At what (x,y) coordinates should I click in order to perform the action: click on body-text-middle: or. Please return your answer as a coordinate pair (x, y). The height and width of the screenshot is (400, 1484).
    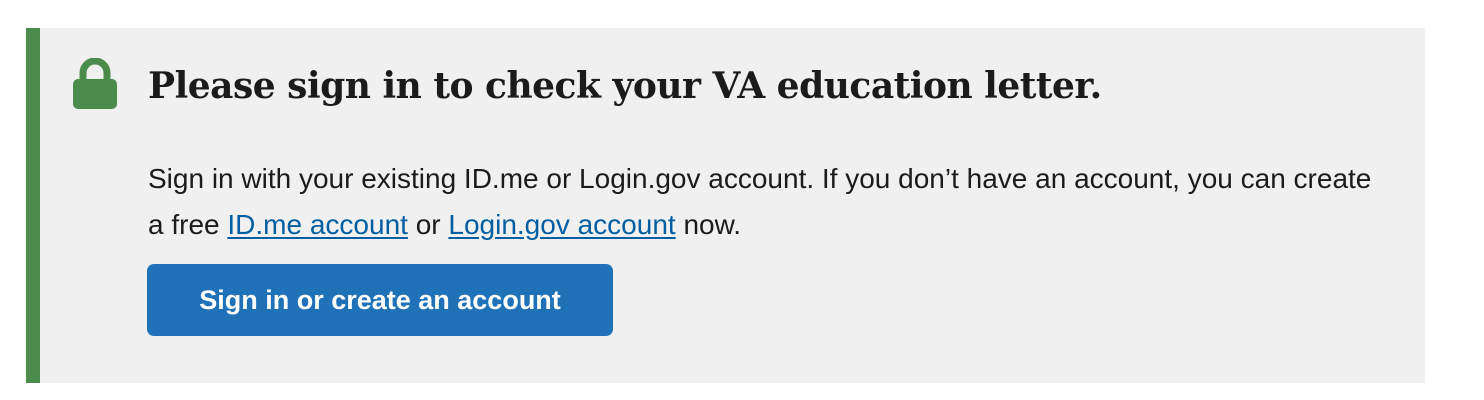
    Looking at the image, I should click on (428, 224).